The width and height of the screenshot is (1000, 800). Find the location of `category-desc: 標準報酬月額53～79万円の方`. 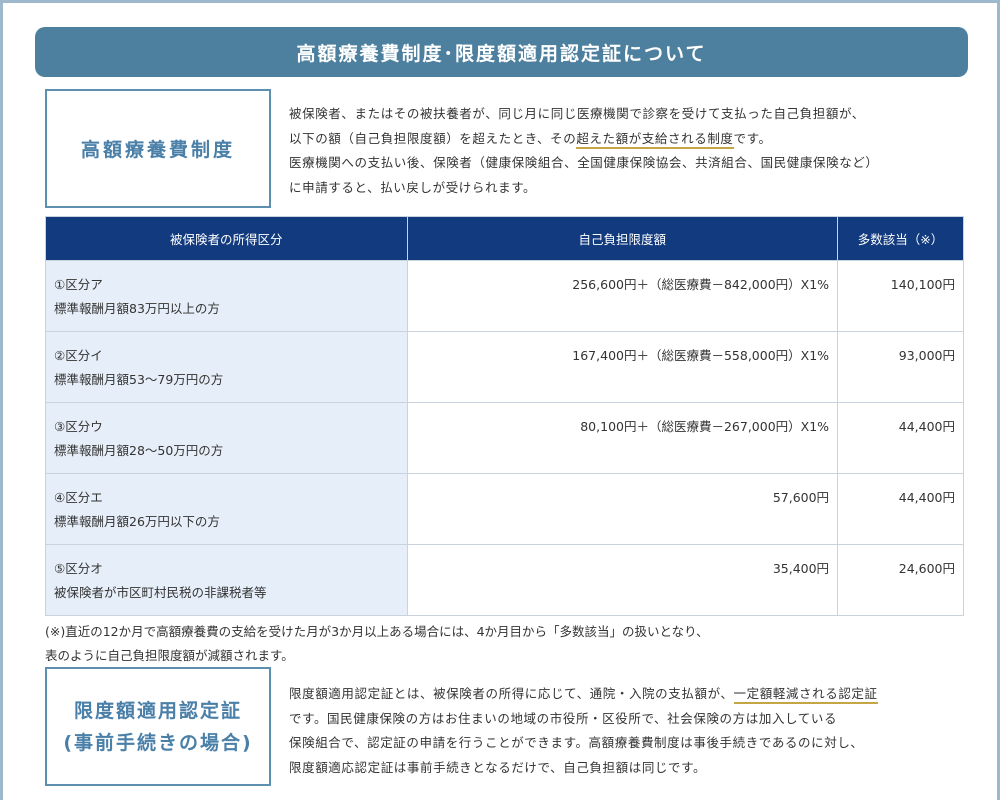

category-desc: 標準報酬月額53～79万円の方 is located at coordinates (139, 379).